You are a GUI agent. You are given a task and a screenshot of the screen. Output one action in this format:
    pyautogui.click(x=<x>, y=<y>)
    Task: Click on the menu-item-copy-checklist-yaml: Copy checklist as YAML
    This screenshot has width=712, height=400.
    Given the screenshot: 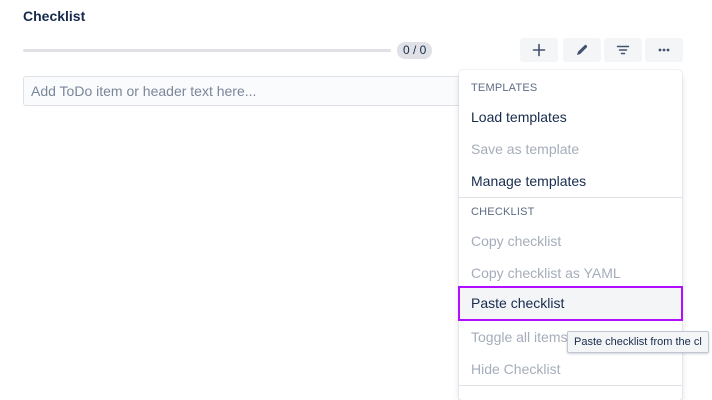 What is the action you would take?
    pyautogui.click(x=570, y=273)
    